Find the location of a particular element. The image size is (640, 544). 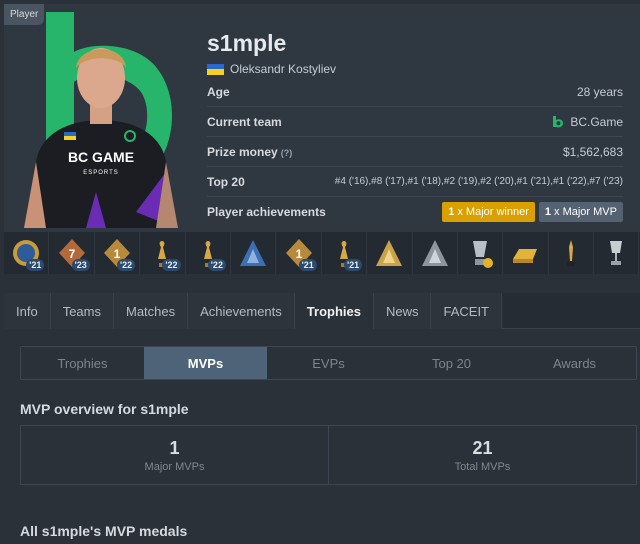

gold-triangle-trophy-icon is located at coordinates (389, 253).